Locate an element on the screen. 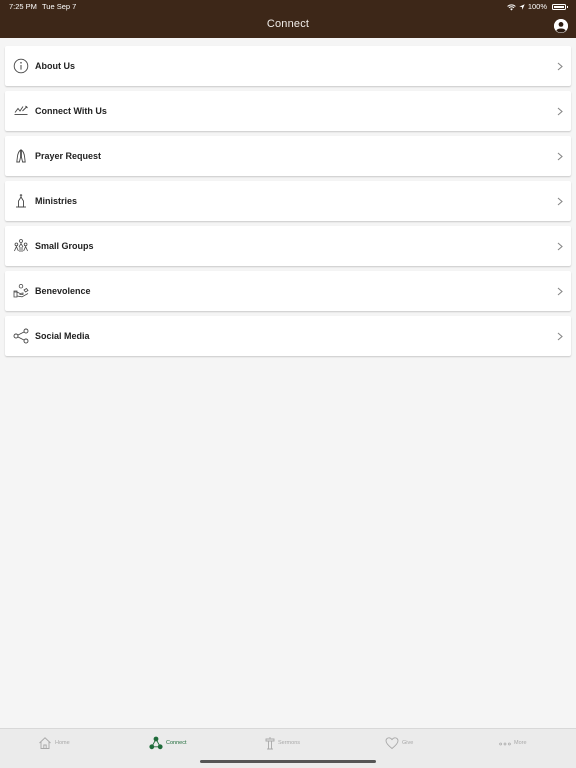 Image resolution: width=576 pixels, height=768 pixels. page-title: Connect is located at coordinates (288, 24).